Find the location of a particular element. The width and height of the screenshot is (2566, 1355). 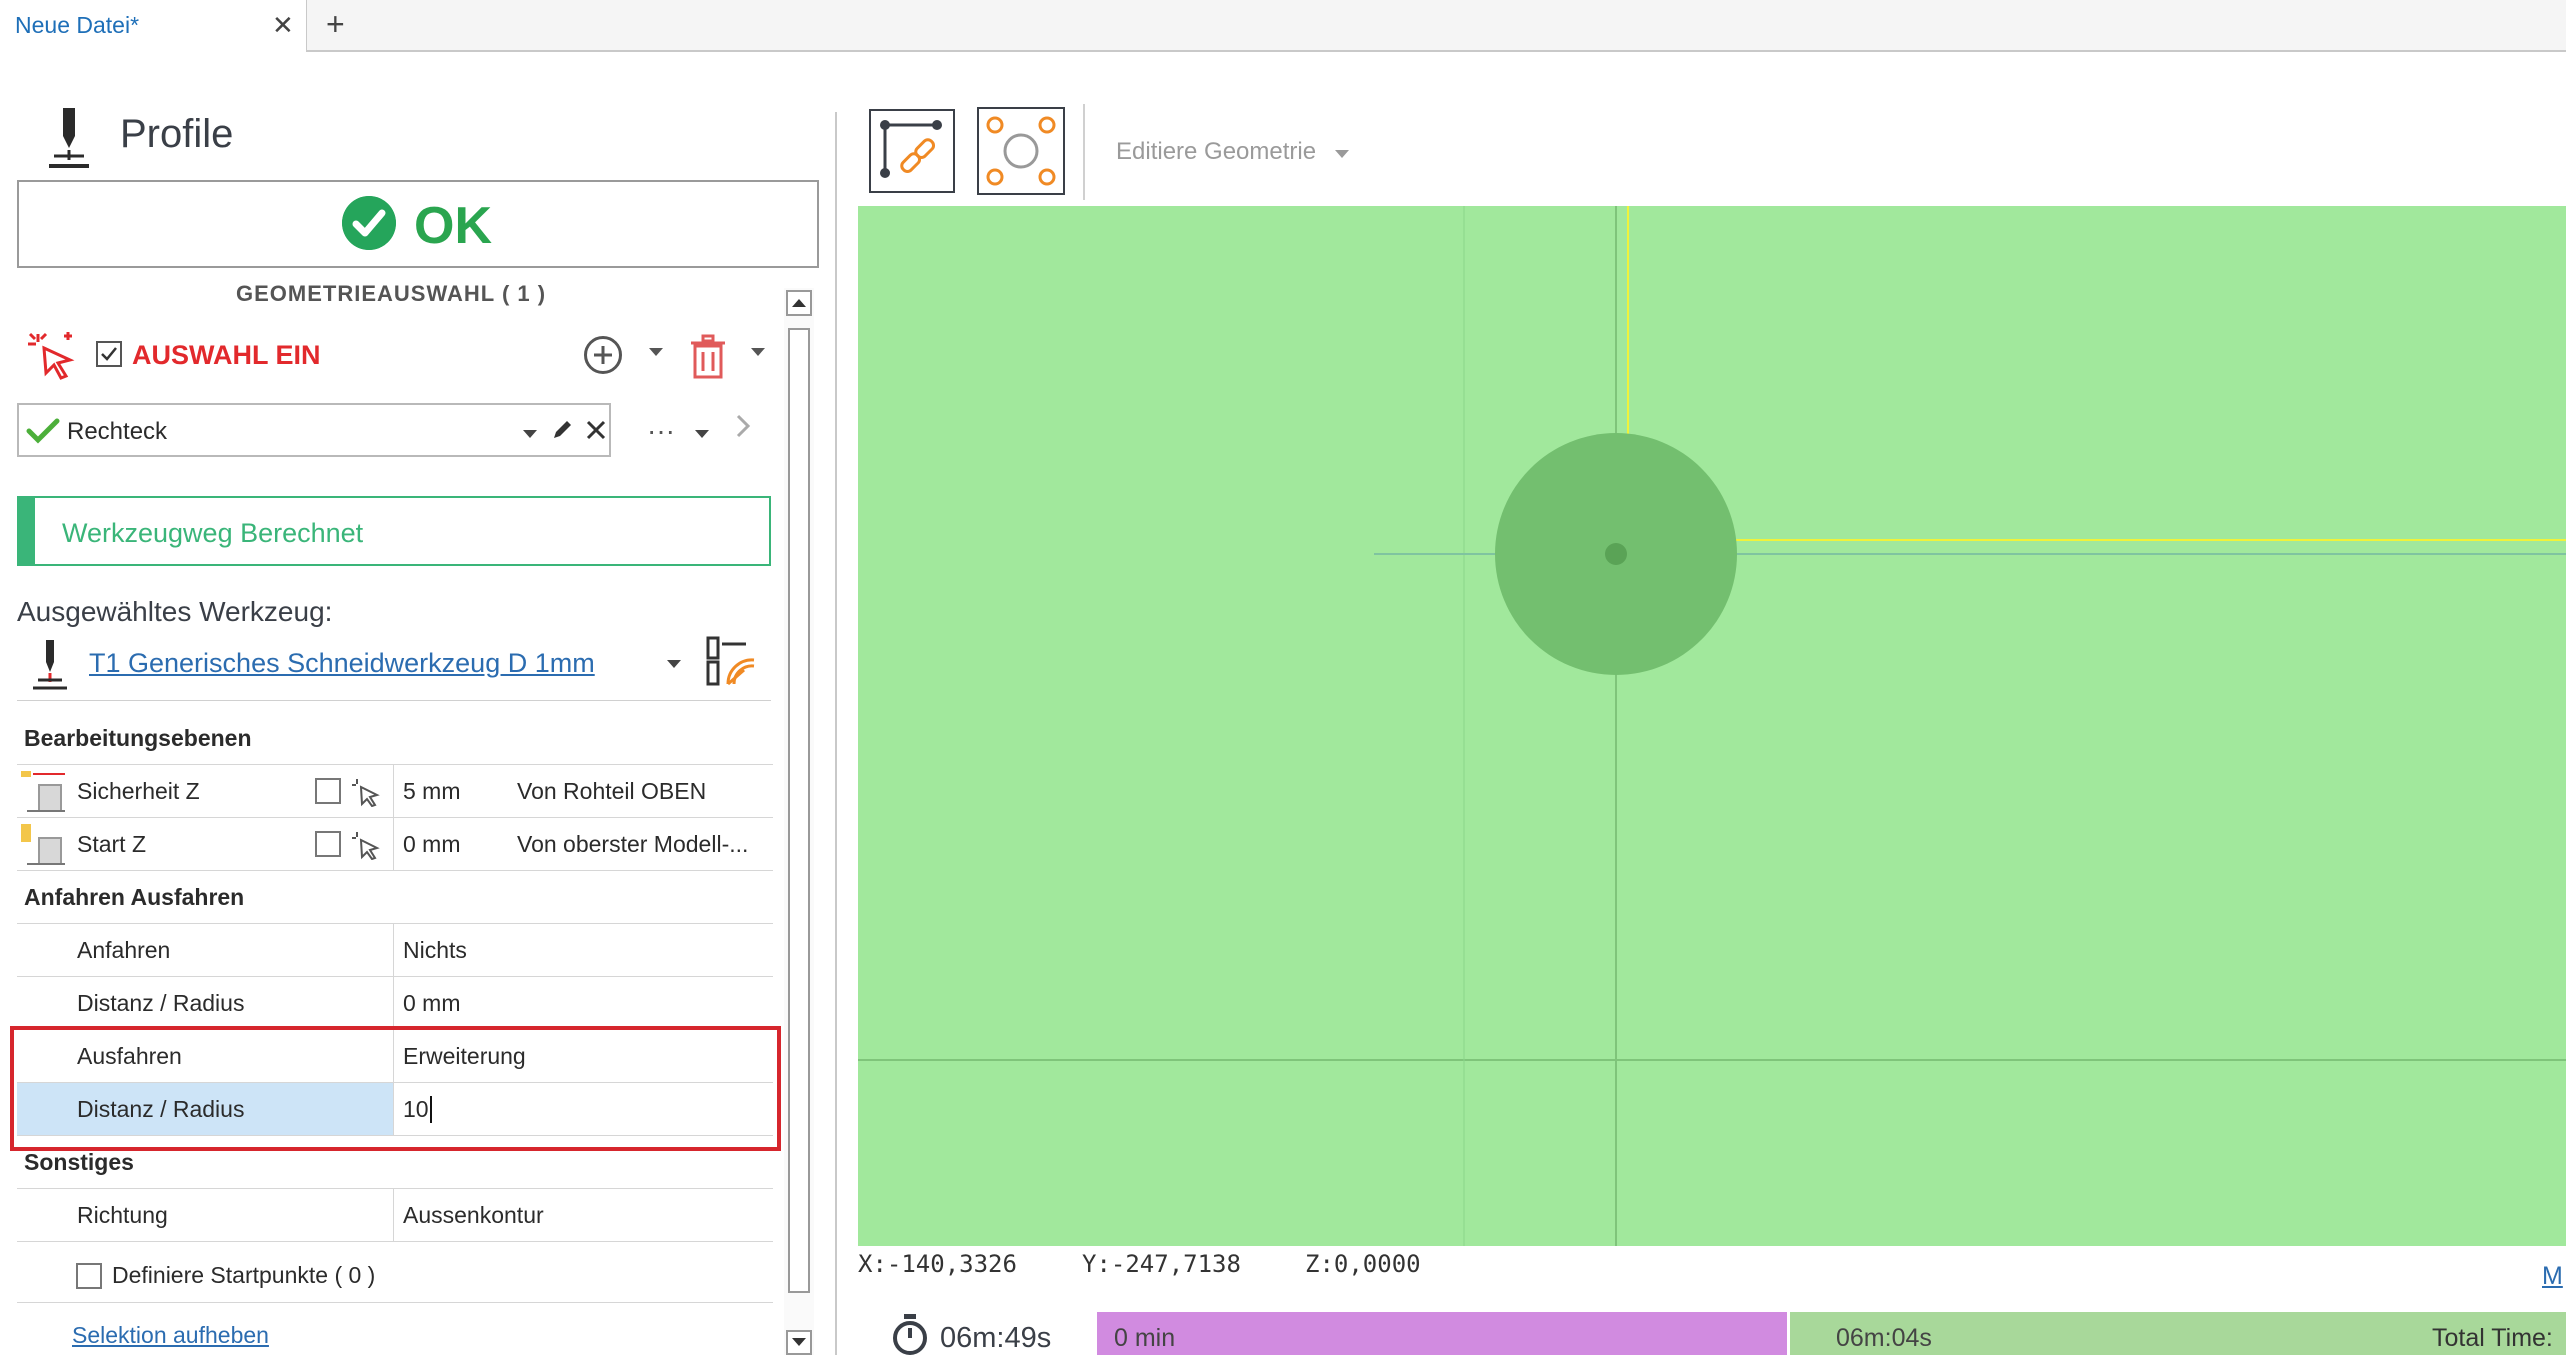

section-planes: Bearbeitungsebenen is located at coordinates (395, 738).